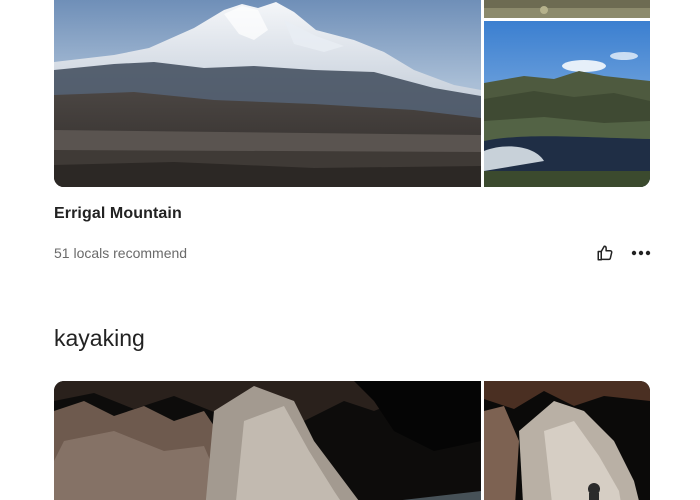  I want to click on landscape-photo, so click(567, 9).